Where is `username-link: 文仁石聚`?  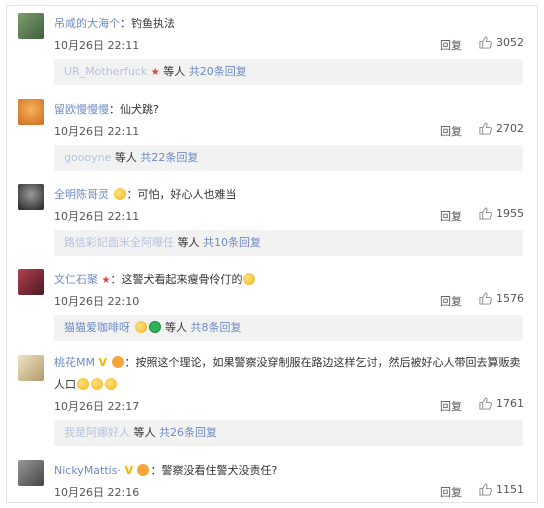 username-link: 文仁石聚 is located at coordinates (76, 279).